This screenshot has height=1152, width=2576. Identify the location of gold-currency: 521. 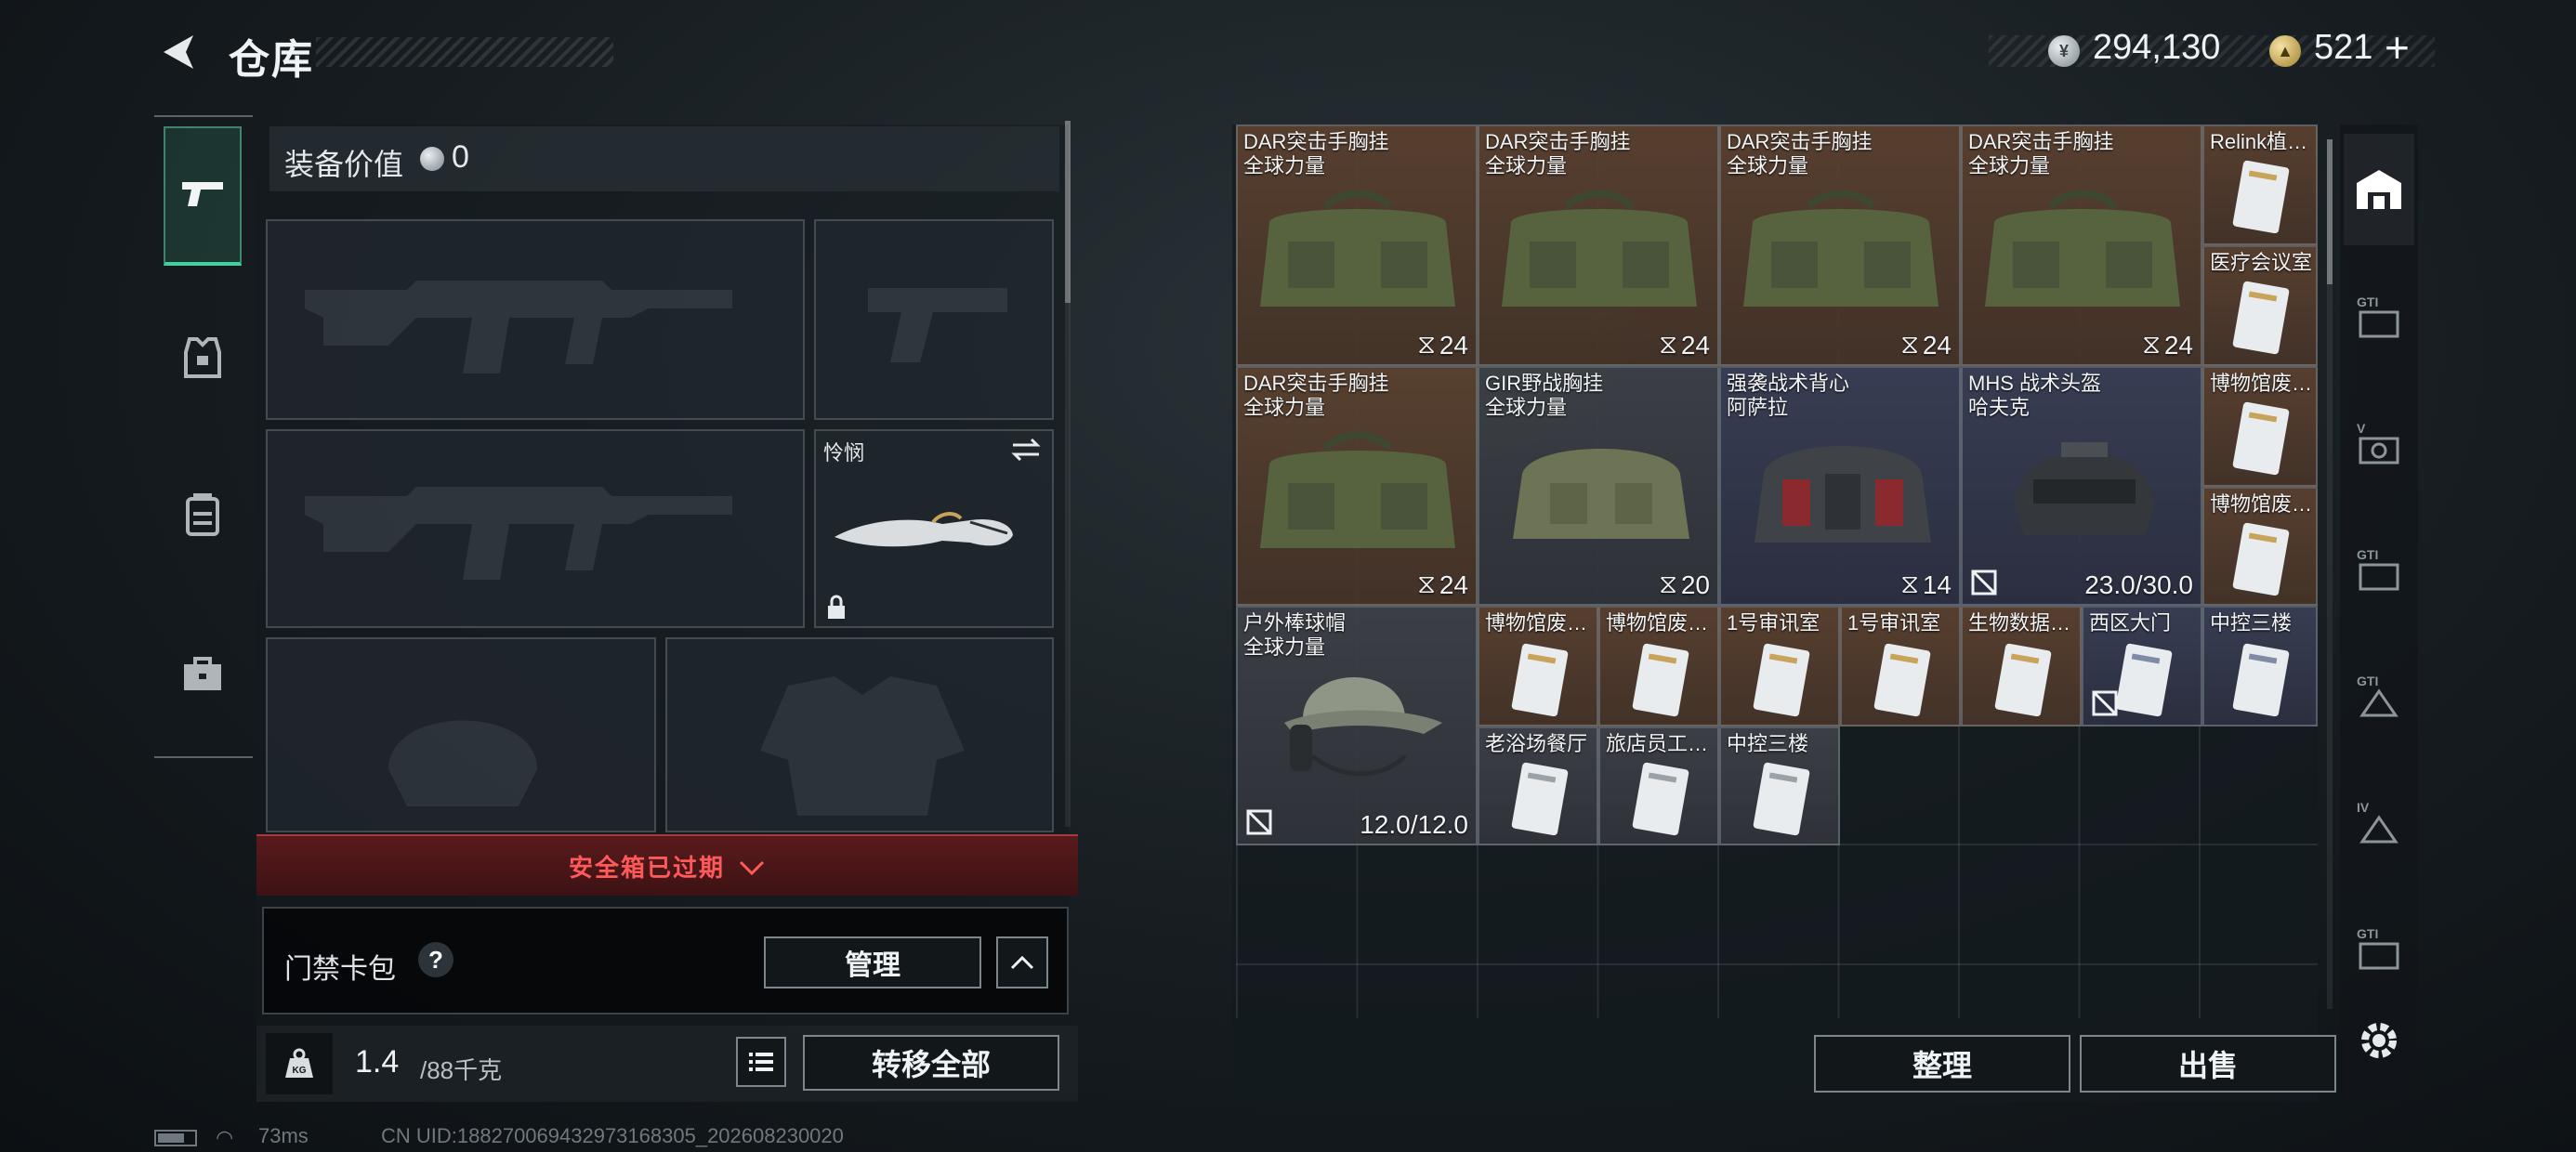
(2343, 47).